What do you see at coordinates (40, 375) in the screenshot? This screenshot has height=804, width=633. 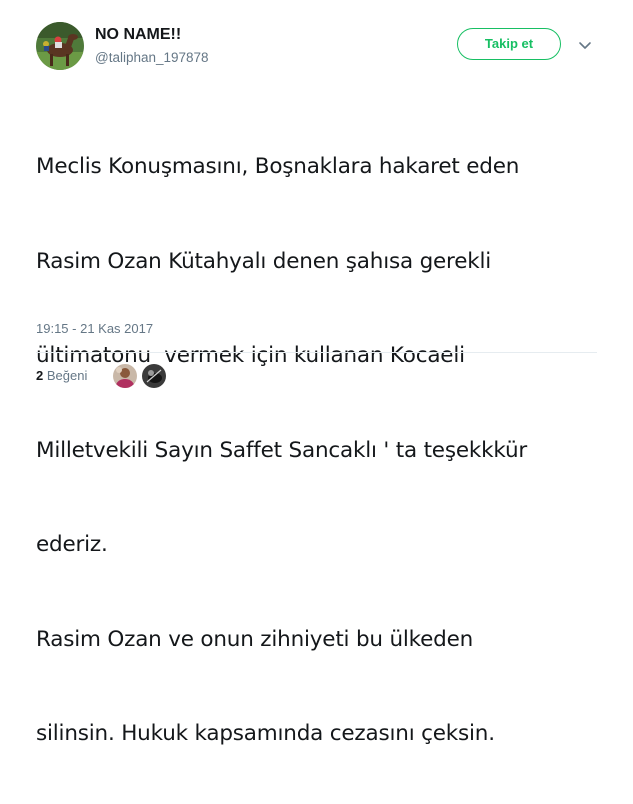 I see `likes-count: 2` at bounding box center [40, 375].